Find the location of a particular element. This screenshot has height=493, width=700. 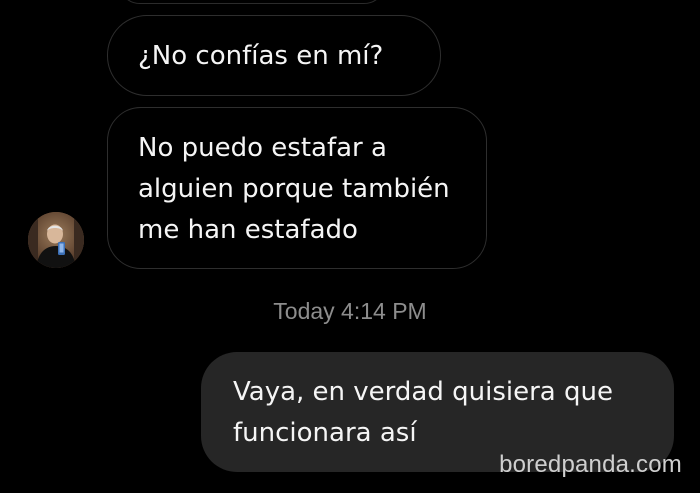

profile-photo-icon is located at coordinates (56, 240).